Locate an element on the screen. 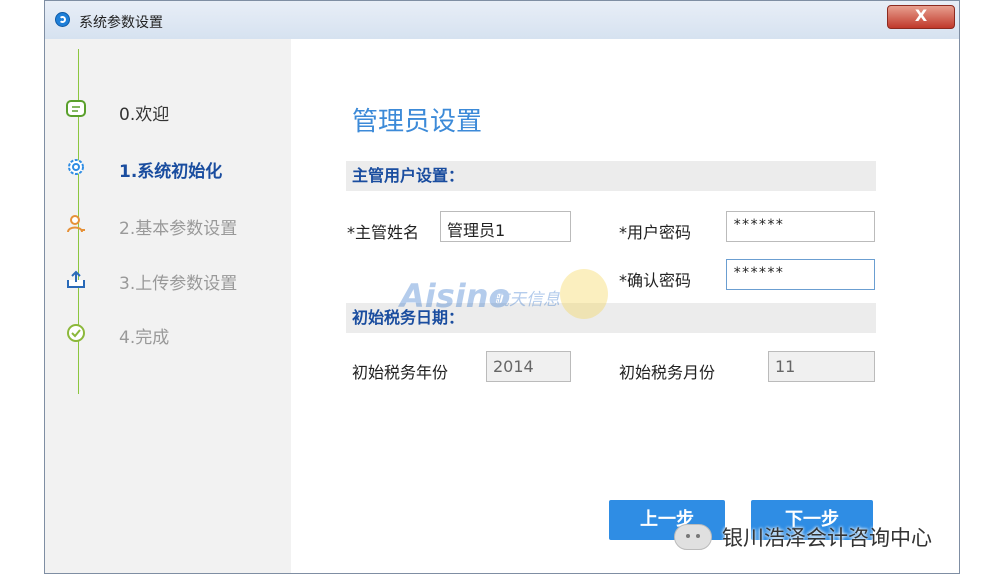 The width and height of the screenshot is (1005, 577). step-finish: 4.完成 is located at coordinates (168, 336).